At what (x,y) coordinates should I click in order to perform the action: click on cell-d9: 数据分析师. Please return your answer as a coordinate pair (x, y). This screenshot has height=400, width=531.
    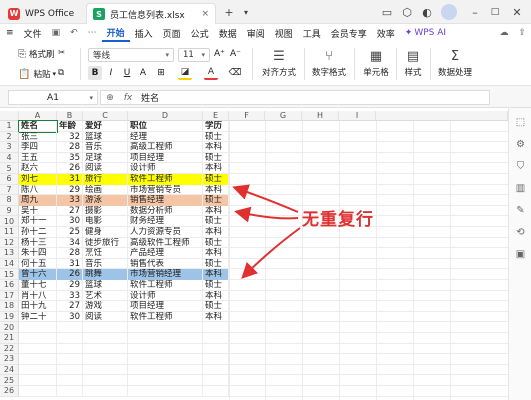
    Looking at the image, I should click on (165, 211).